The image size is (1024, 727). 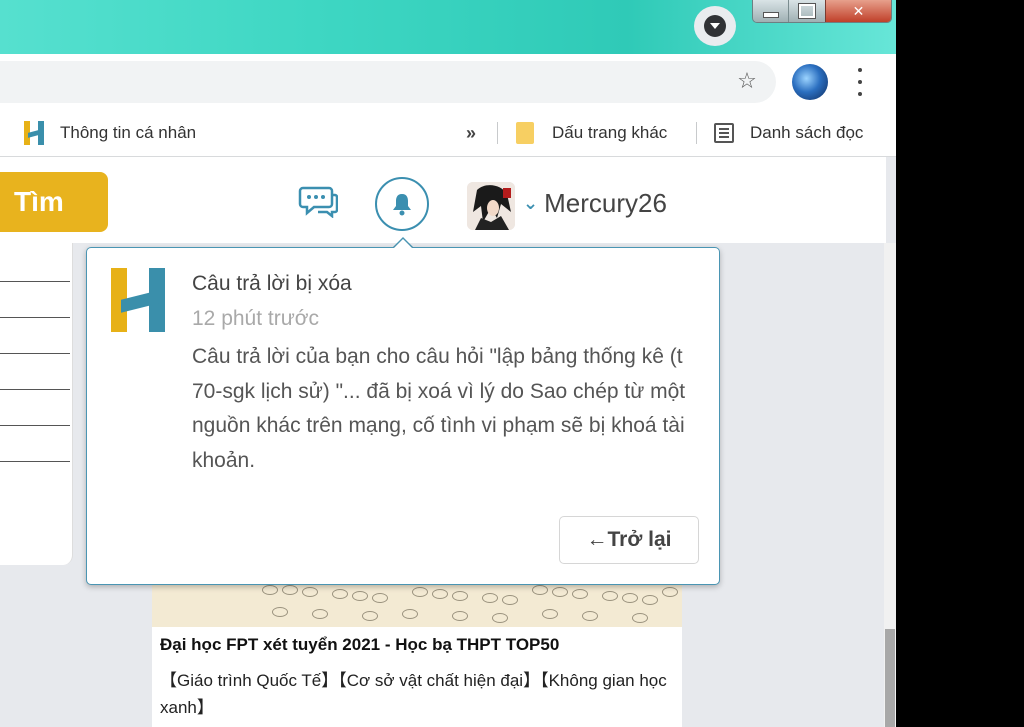 I want to click on tab-search-button, so click(x=715, y=26).